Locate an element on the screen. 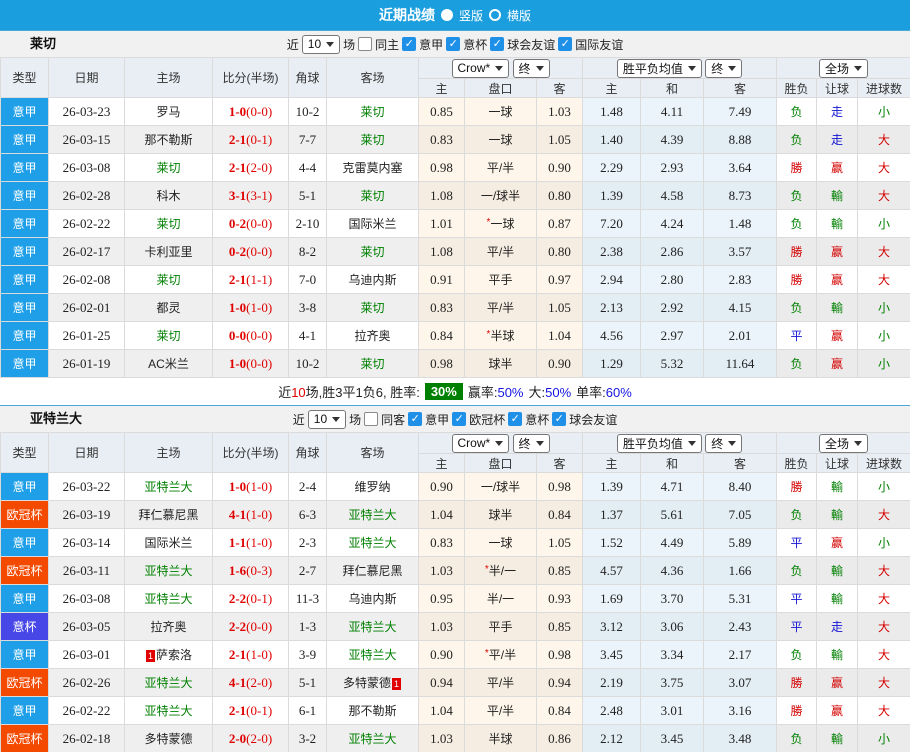 The width and height of the screenshot is (910, 752). home-team: 卡利亚里 is located at coordinates (168, 251).